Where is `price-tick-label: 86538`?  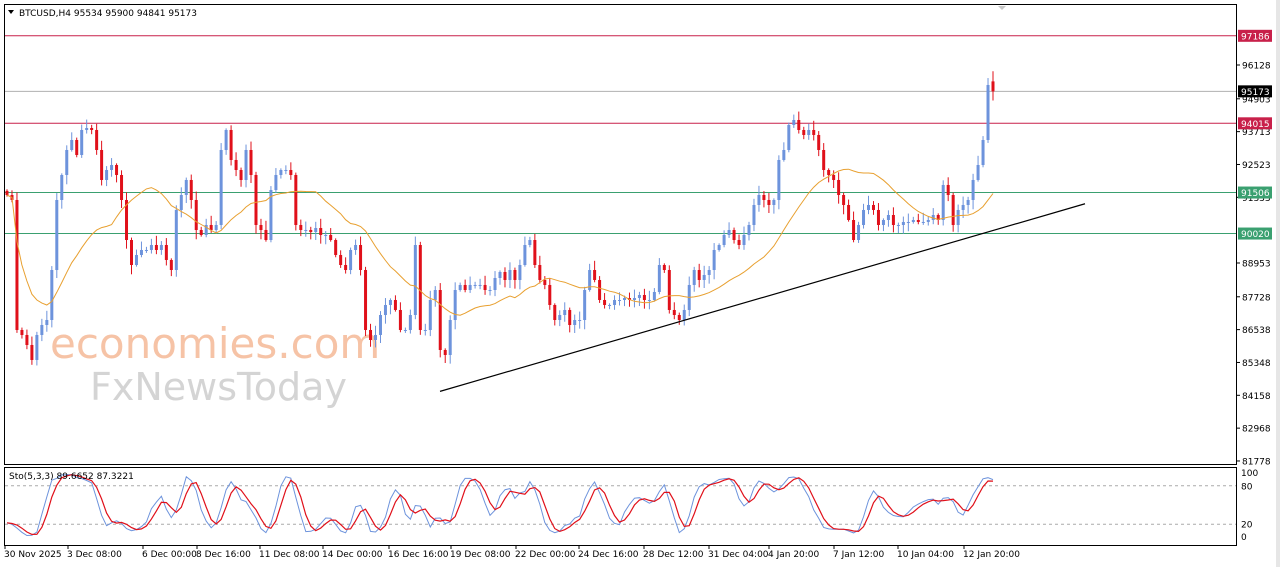 price-tick-label: 86538 is located at coordinates (1256, 331).